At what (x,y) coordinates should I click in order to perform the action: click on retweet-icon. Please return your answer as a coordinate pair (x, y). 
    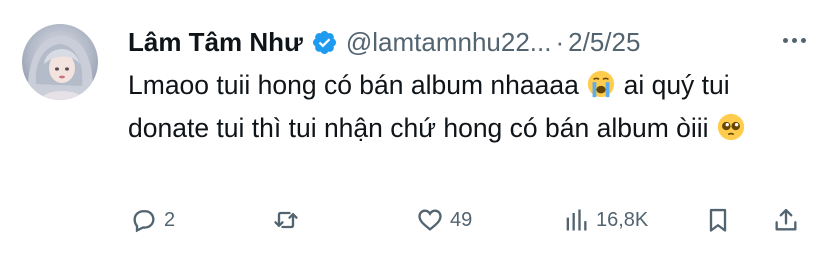
    Looking at the image, I should click on (286, 220).